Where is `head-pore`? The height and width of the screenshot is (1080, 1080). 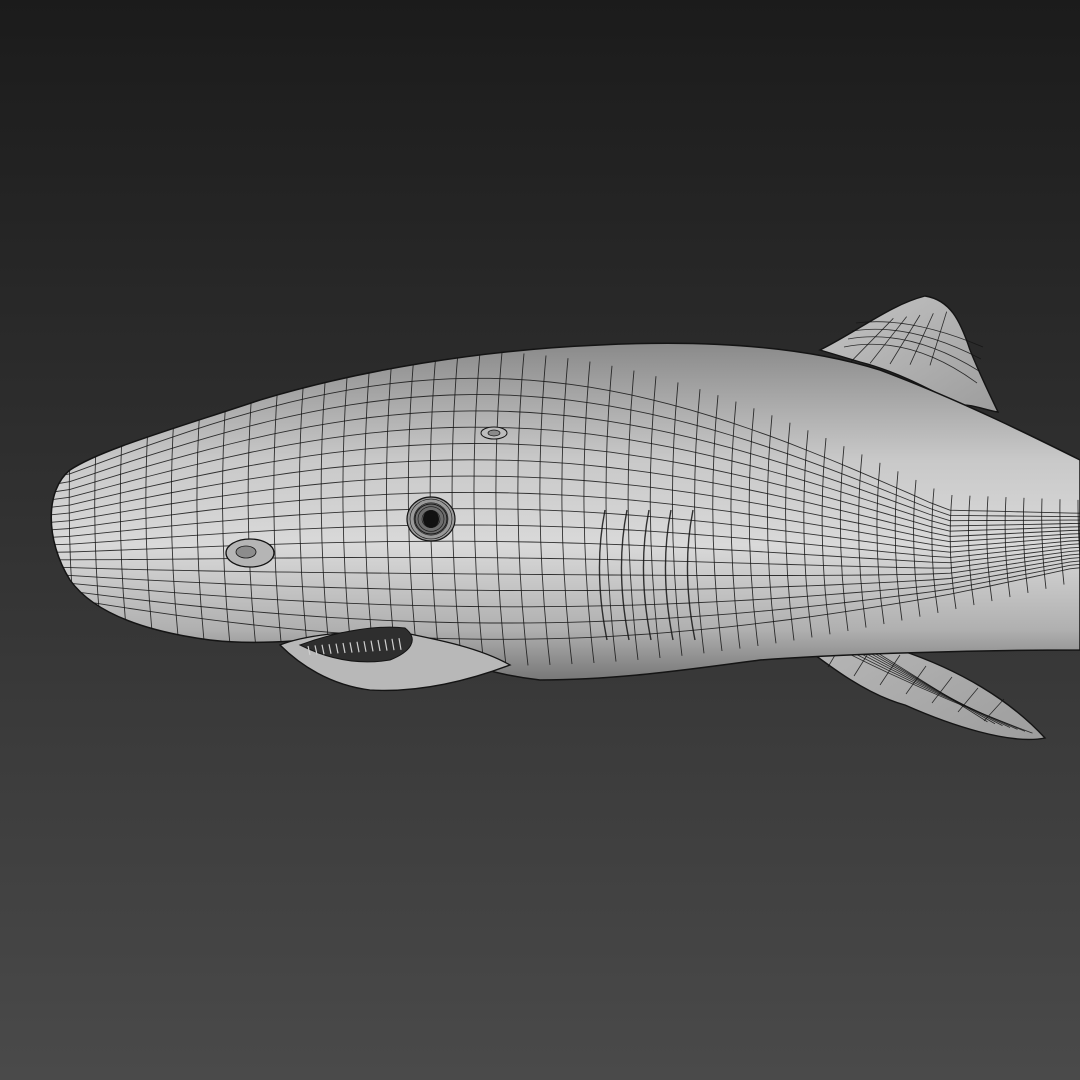 head-pore is located at coordinates (494, 433).